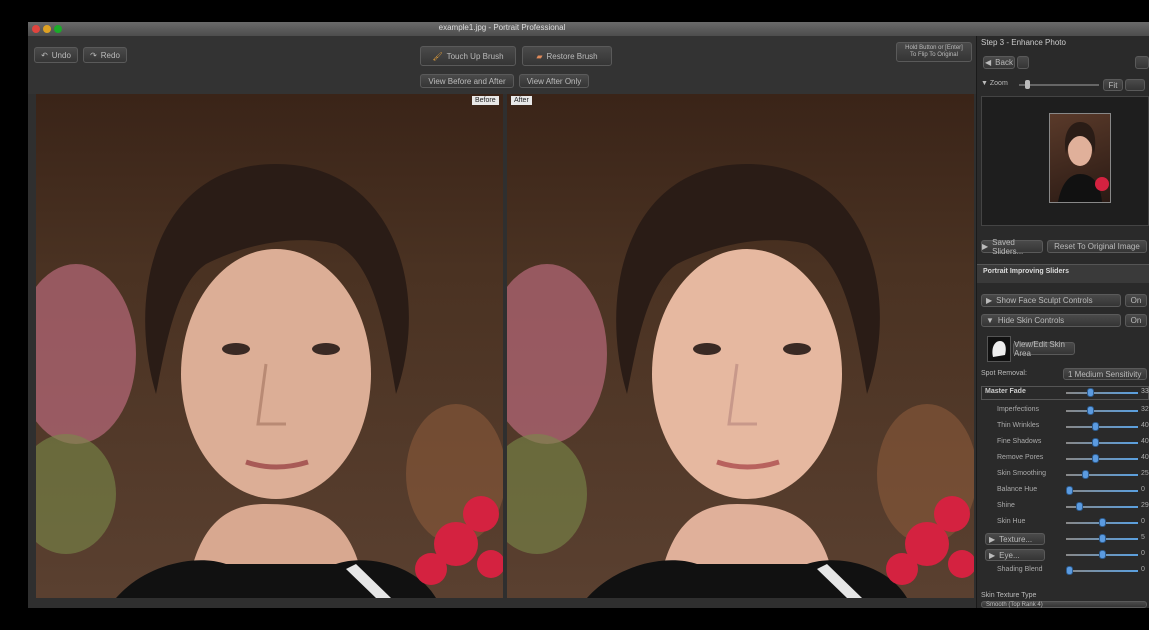  I want to click on slider-label: Fine Shadows, so click(1019, 441).